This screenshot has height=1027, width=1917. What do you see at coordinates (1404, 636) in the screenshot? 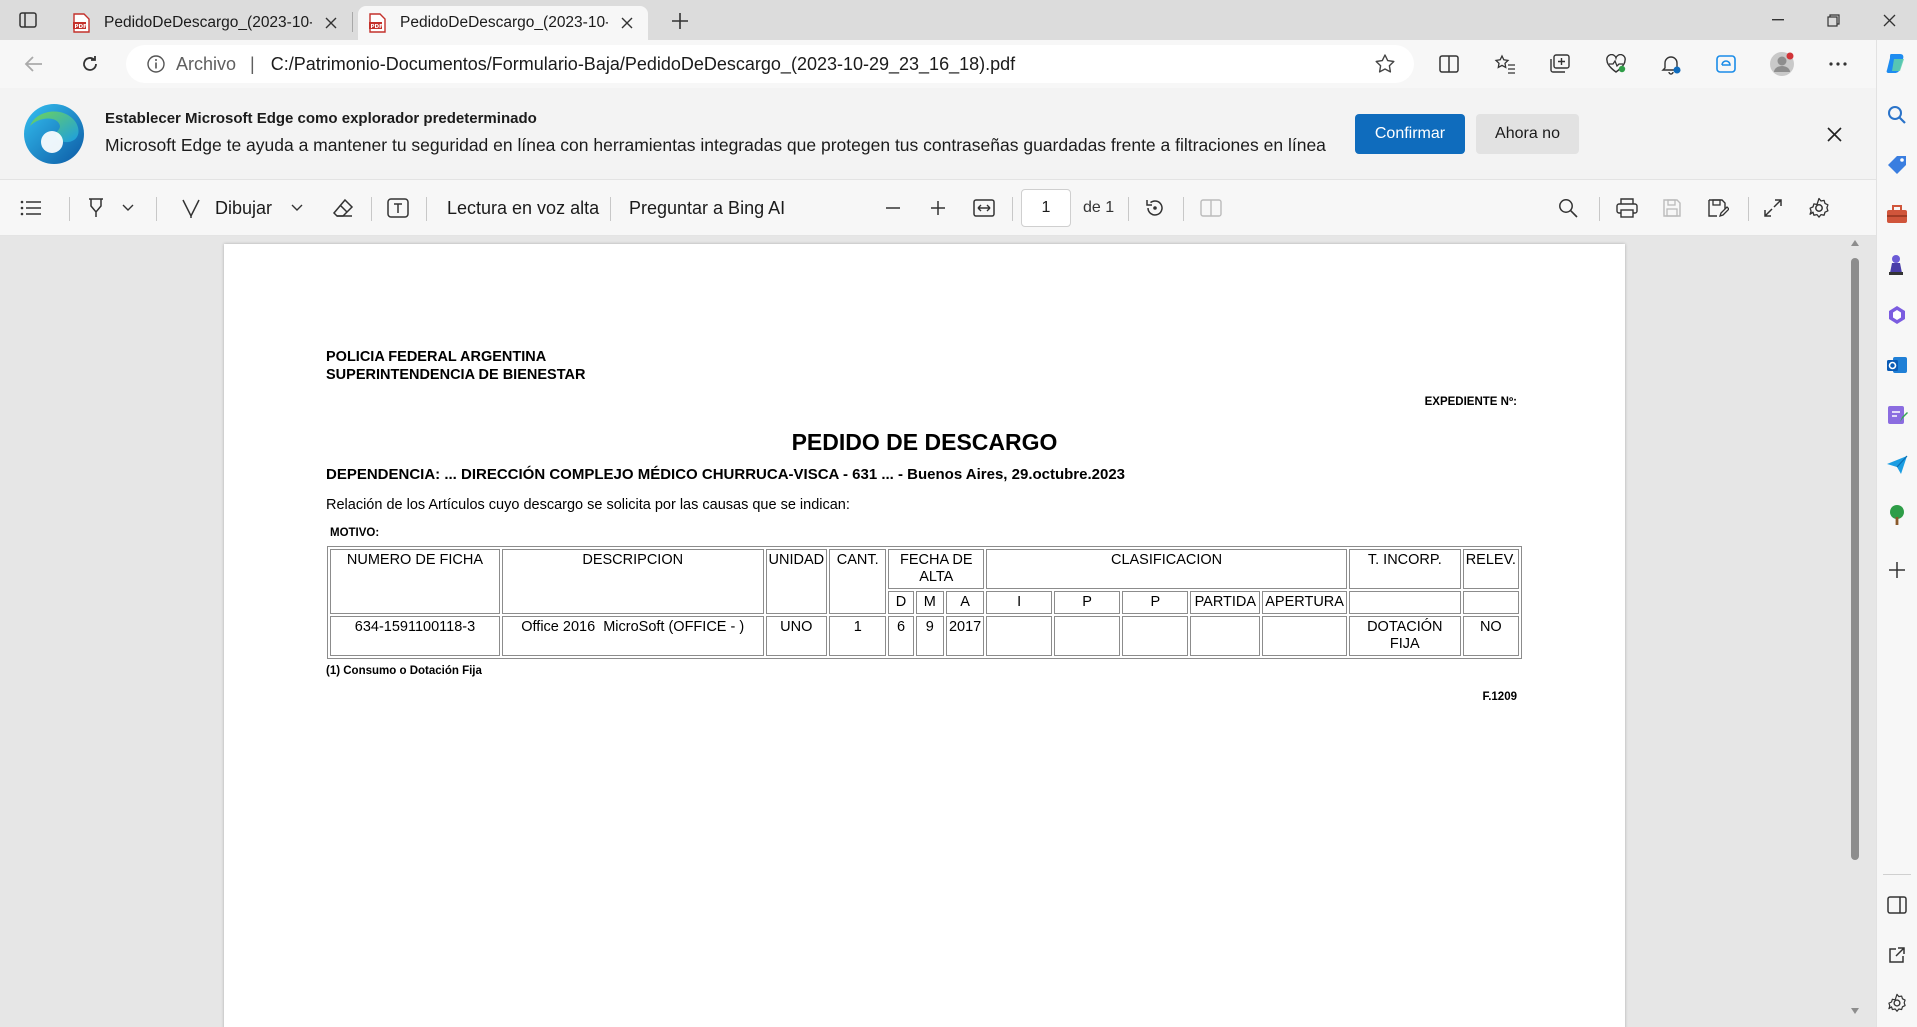
I see `cell-t-incorp: DOTACIÓN FIJA` at bounding box center [1404, 636].